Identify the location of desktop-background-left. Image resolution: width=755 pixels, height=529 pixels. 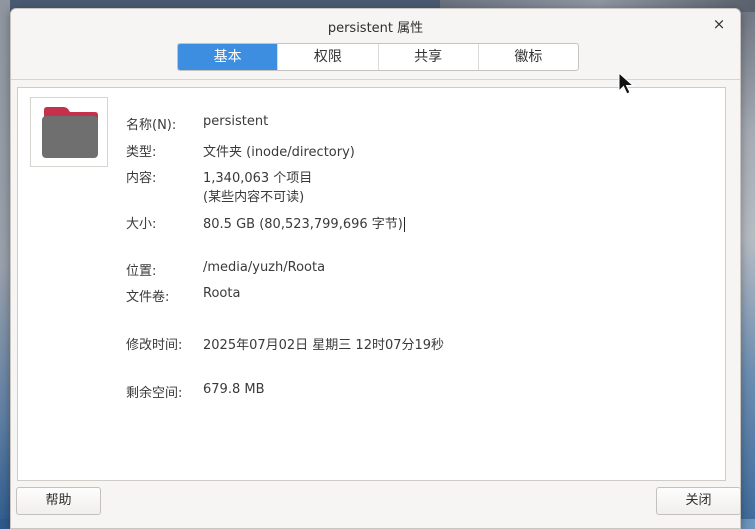
(5, 264).